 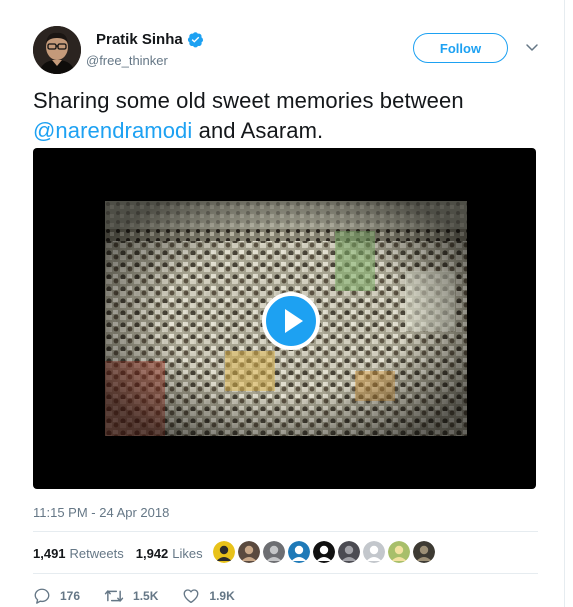 I want to click on tweet-text-part: and Asaram., so click(x=258, y=130).